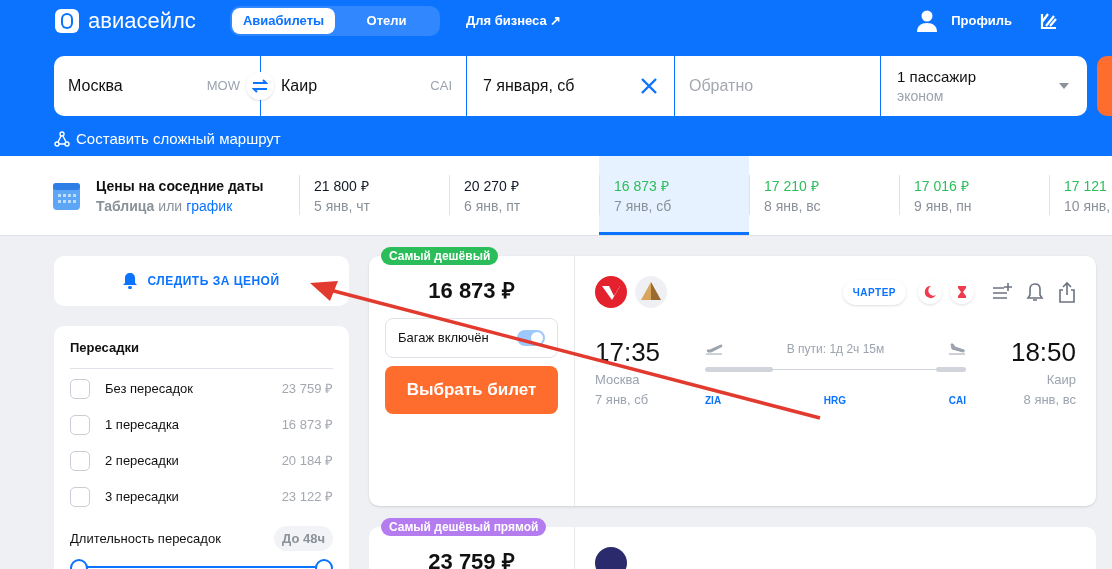 The height and width of the screenshot is (569, 1112). I want to click on option-price: 16 873 ₽, so click(307, 424).